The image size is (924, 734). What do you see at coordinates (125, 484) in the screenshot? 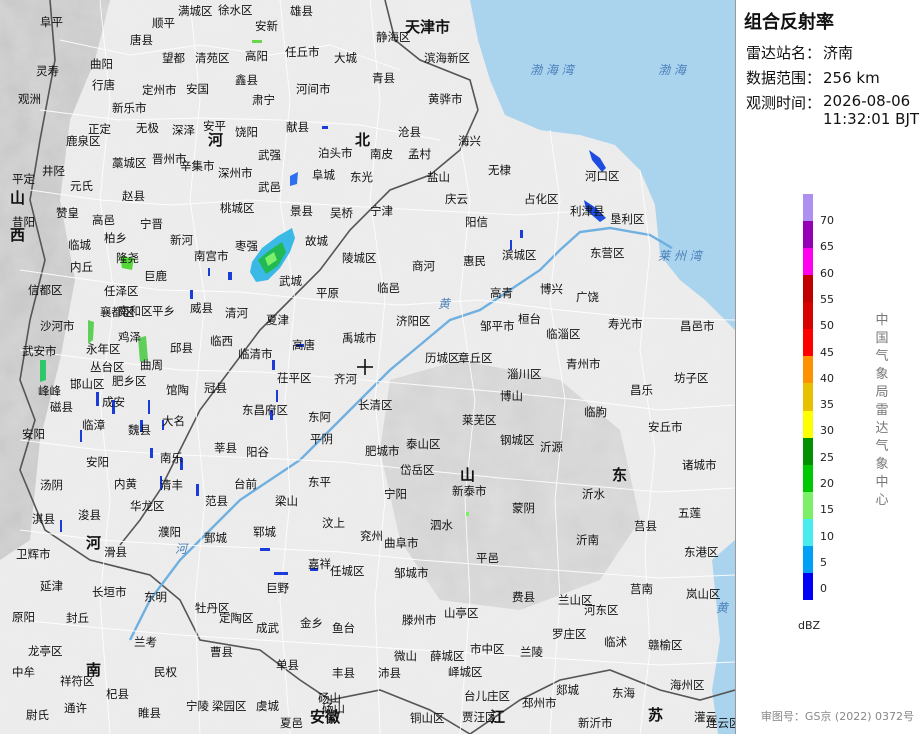
I see `city-label: 内黄` at bounding box center [125, 484].